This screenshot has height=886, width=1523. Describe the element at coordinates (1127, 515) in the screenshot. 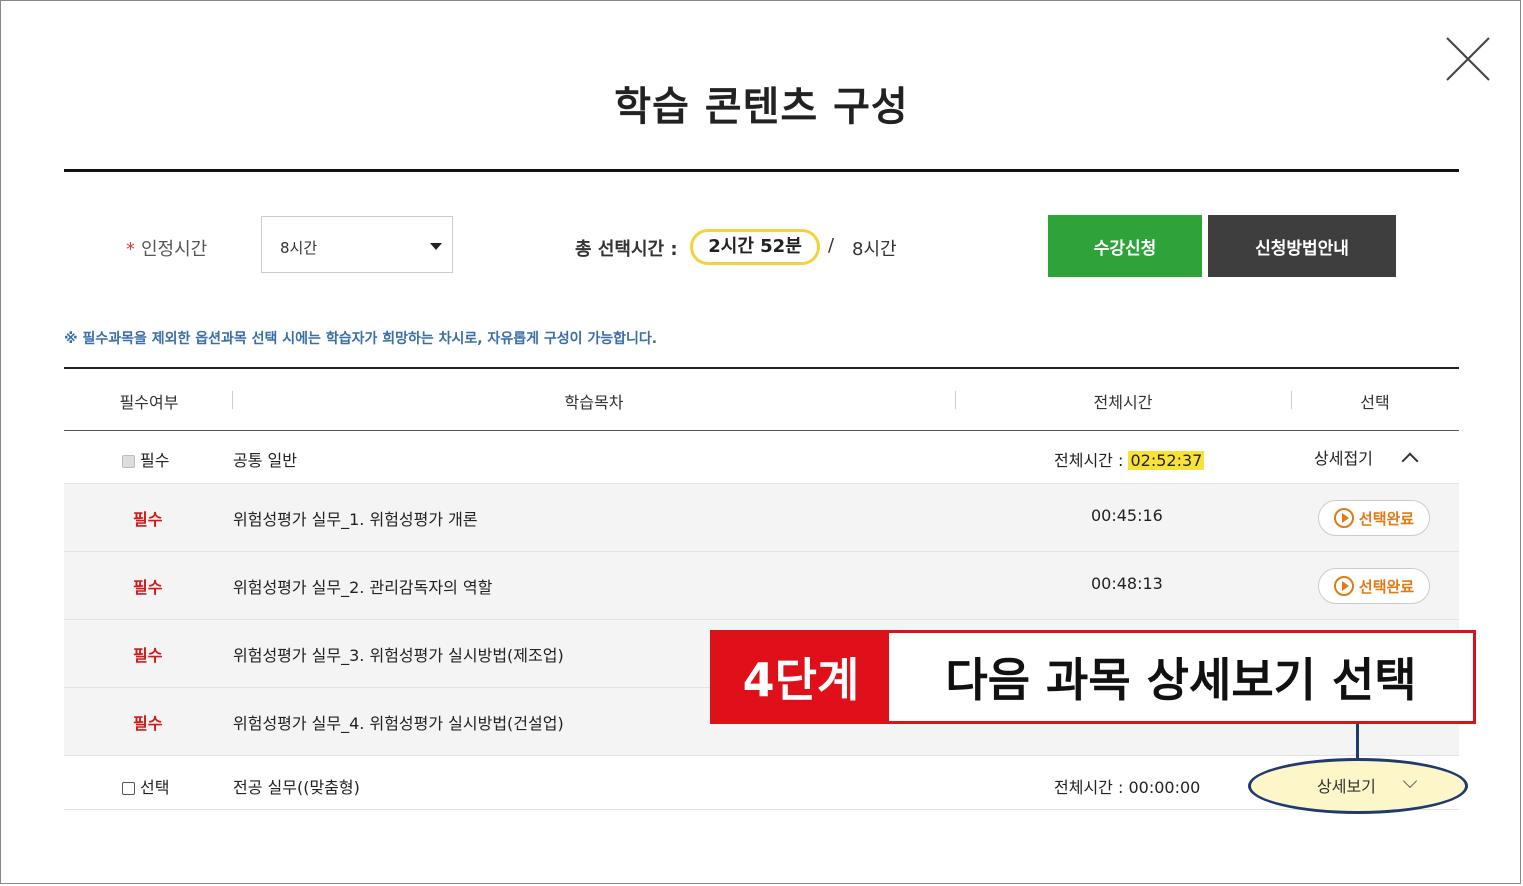

I see `lesson-time: 00:45:16` at that location.